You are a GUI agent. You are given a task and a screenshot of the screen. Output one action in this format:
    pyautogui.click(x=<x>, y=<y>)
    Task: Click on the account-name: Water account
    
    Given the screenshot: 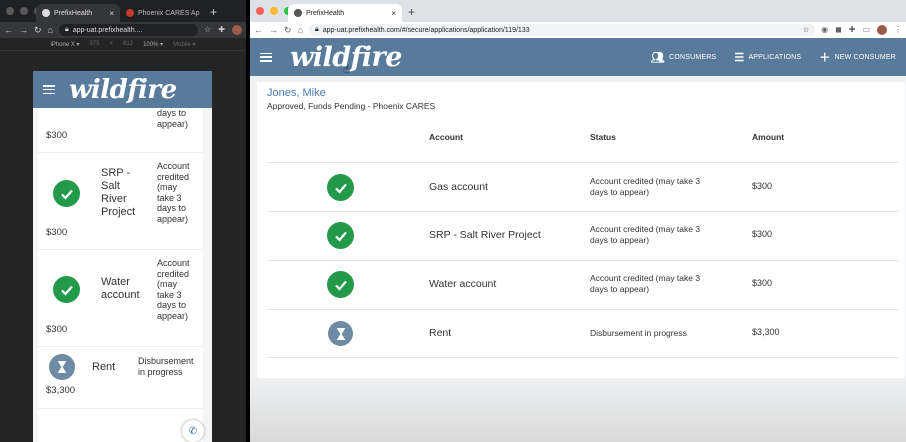 What is the action you would take?
    pyautogui.click(x=463, y=284)
    